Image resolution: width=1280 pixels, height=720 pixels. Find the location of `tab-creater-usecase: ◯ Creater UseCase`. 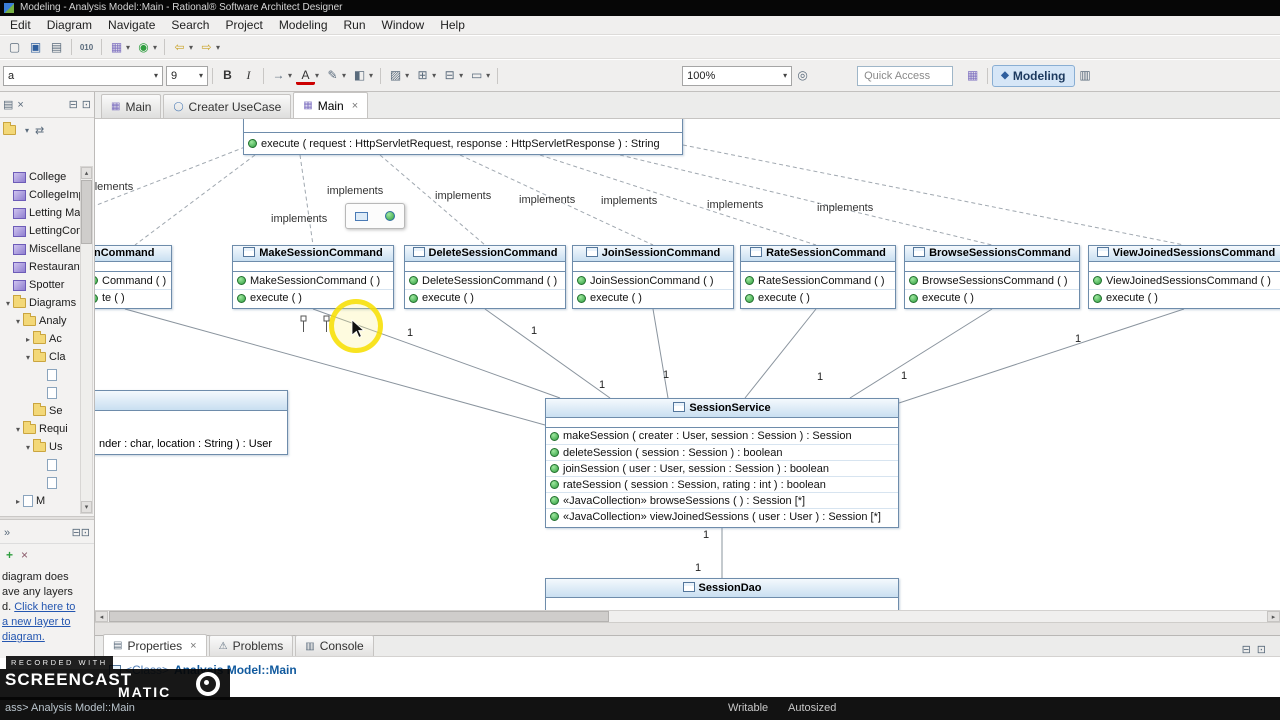

tab-creater-usecase: ◯ Creater UseCase is located at coordinates (227, 106).